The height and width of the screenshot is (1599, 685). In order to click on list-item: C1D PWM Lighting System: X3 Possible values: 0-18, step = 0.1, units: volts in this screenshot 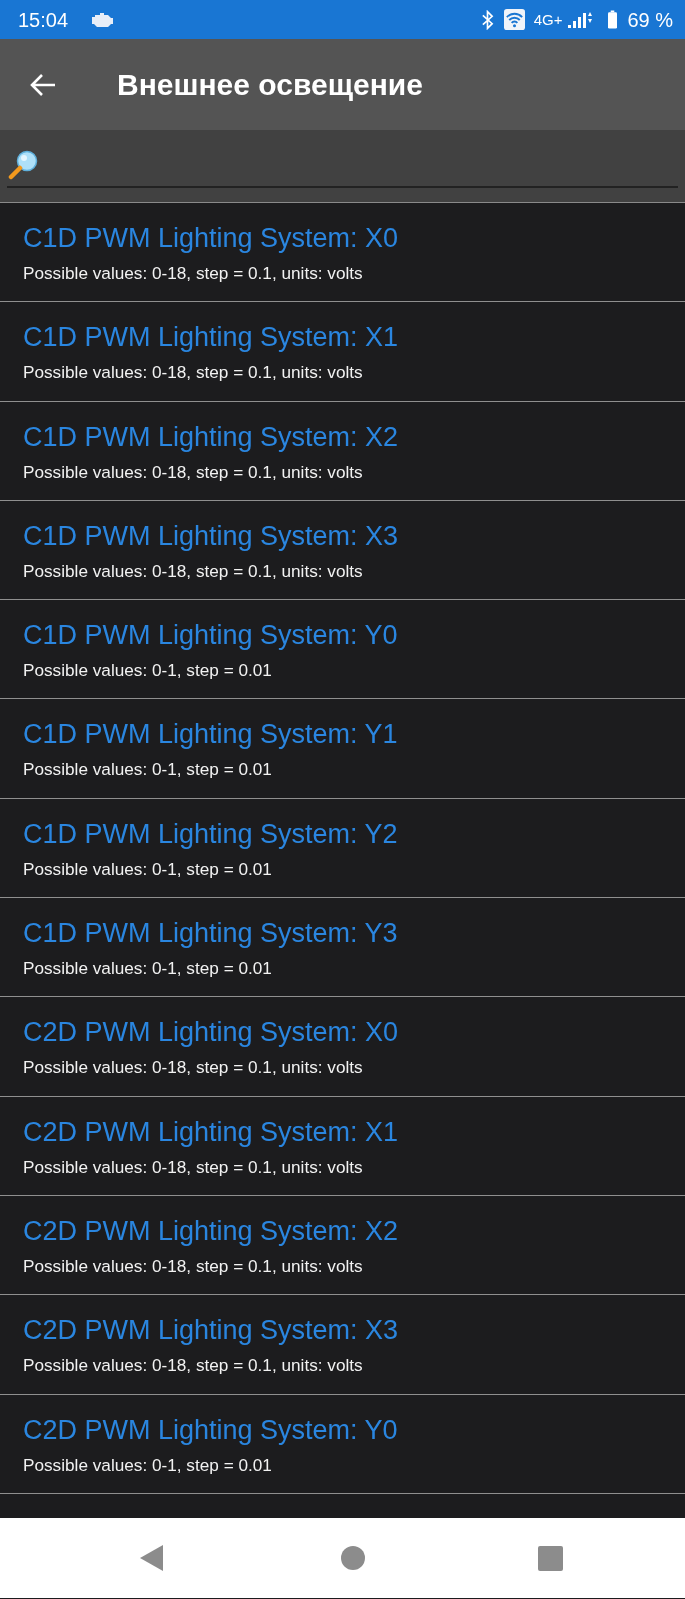, I will do `click(342, 550)`.